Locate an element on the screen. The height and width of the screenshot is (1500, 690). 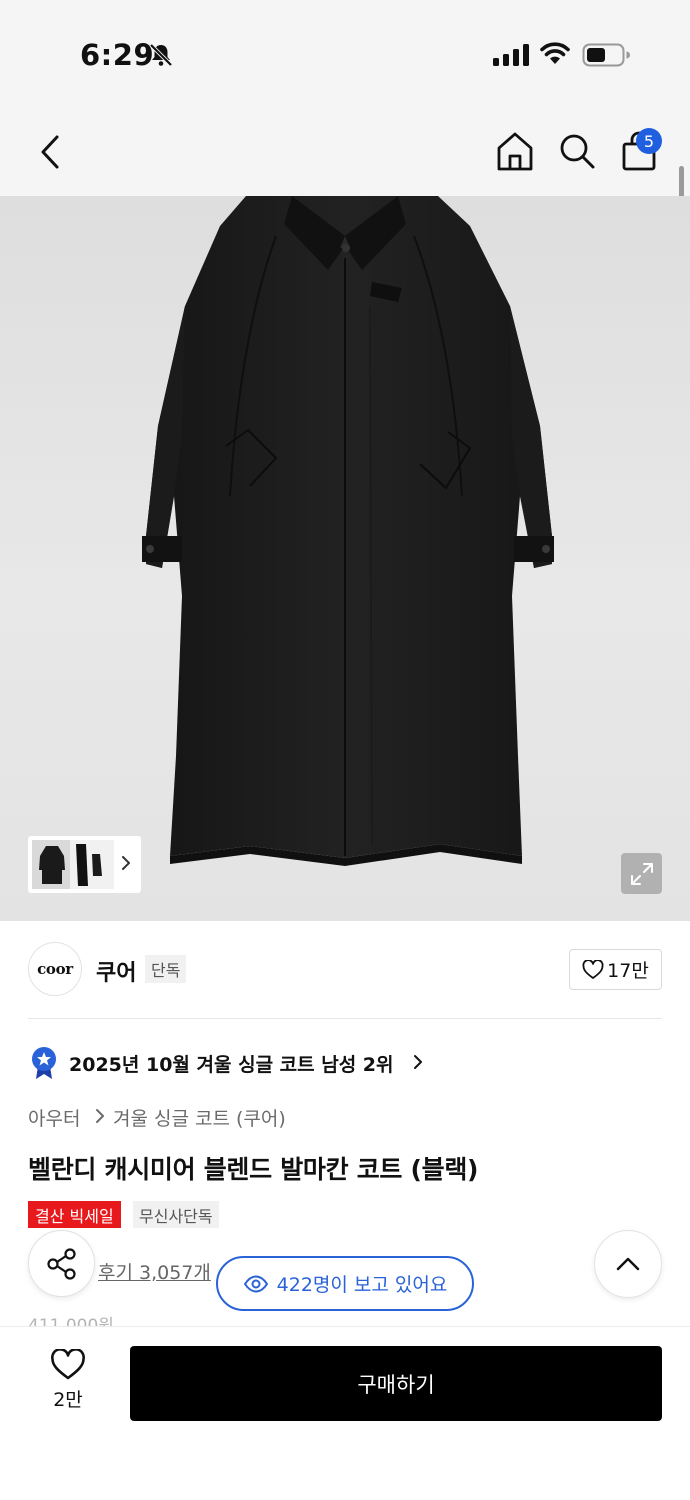
product-title: 벨란디 캐시미어 블렌드 발마칸 코트 (블랙) is located at coordinates (253, 1169).